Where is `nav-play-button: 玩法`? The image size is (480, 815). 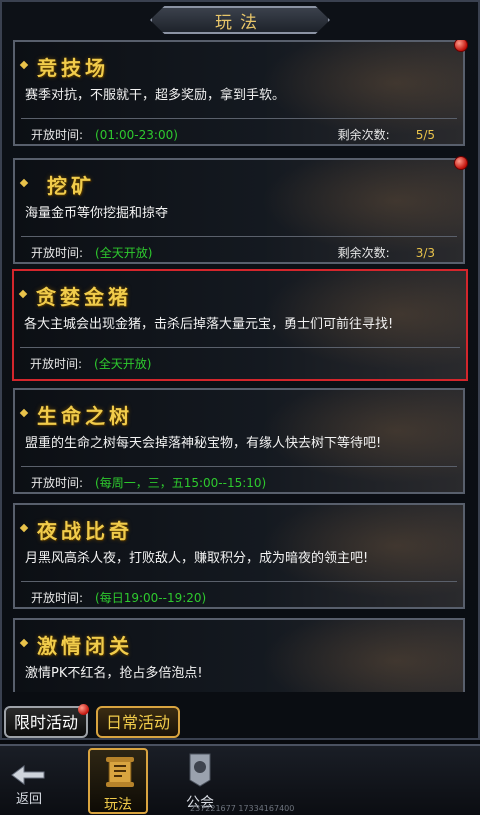 nav-play-button: 玩法 is located at coordinates (118, 781).